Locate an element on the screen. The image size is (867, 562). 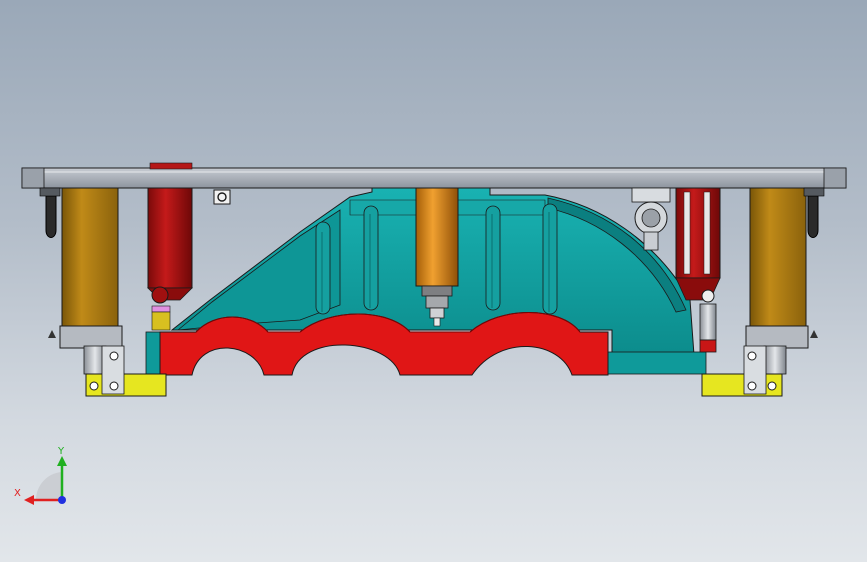
axis-triad: Y X is located at coordinates (40, 475).